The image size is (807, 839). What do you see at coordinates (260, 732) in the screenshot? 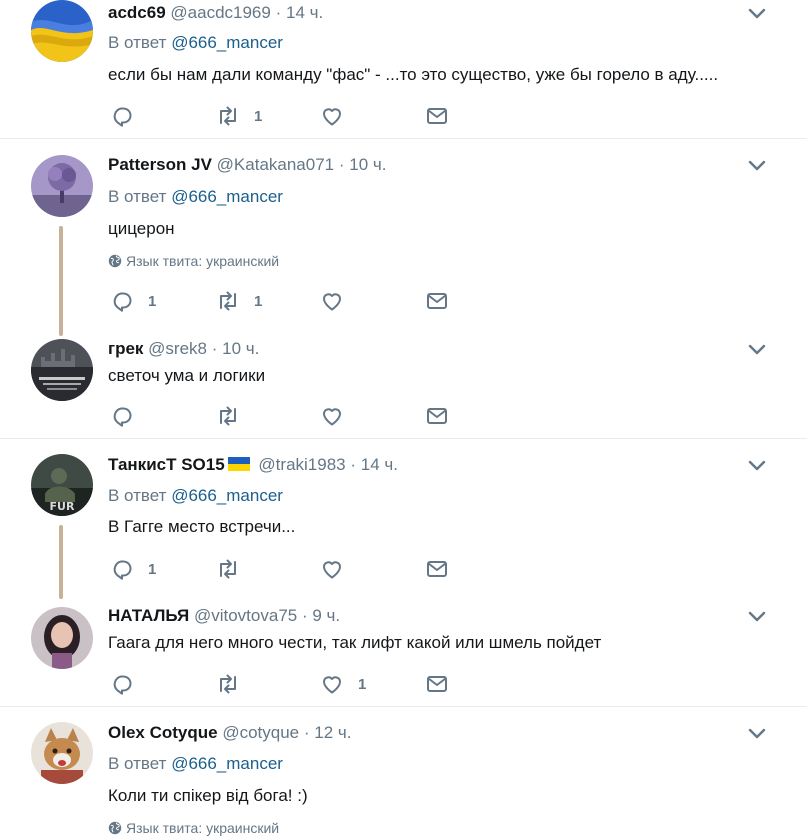
I see `username: @cotyque` at bounding box center [260, 732].